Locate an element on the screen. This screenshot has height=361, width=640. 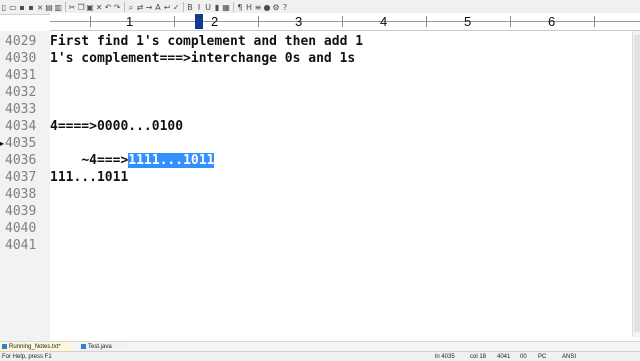
line-number: 4038 is located at coordinates (21, 194).